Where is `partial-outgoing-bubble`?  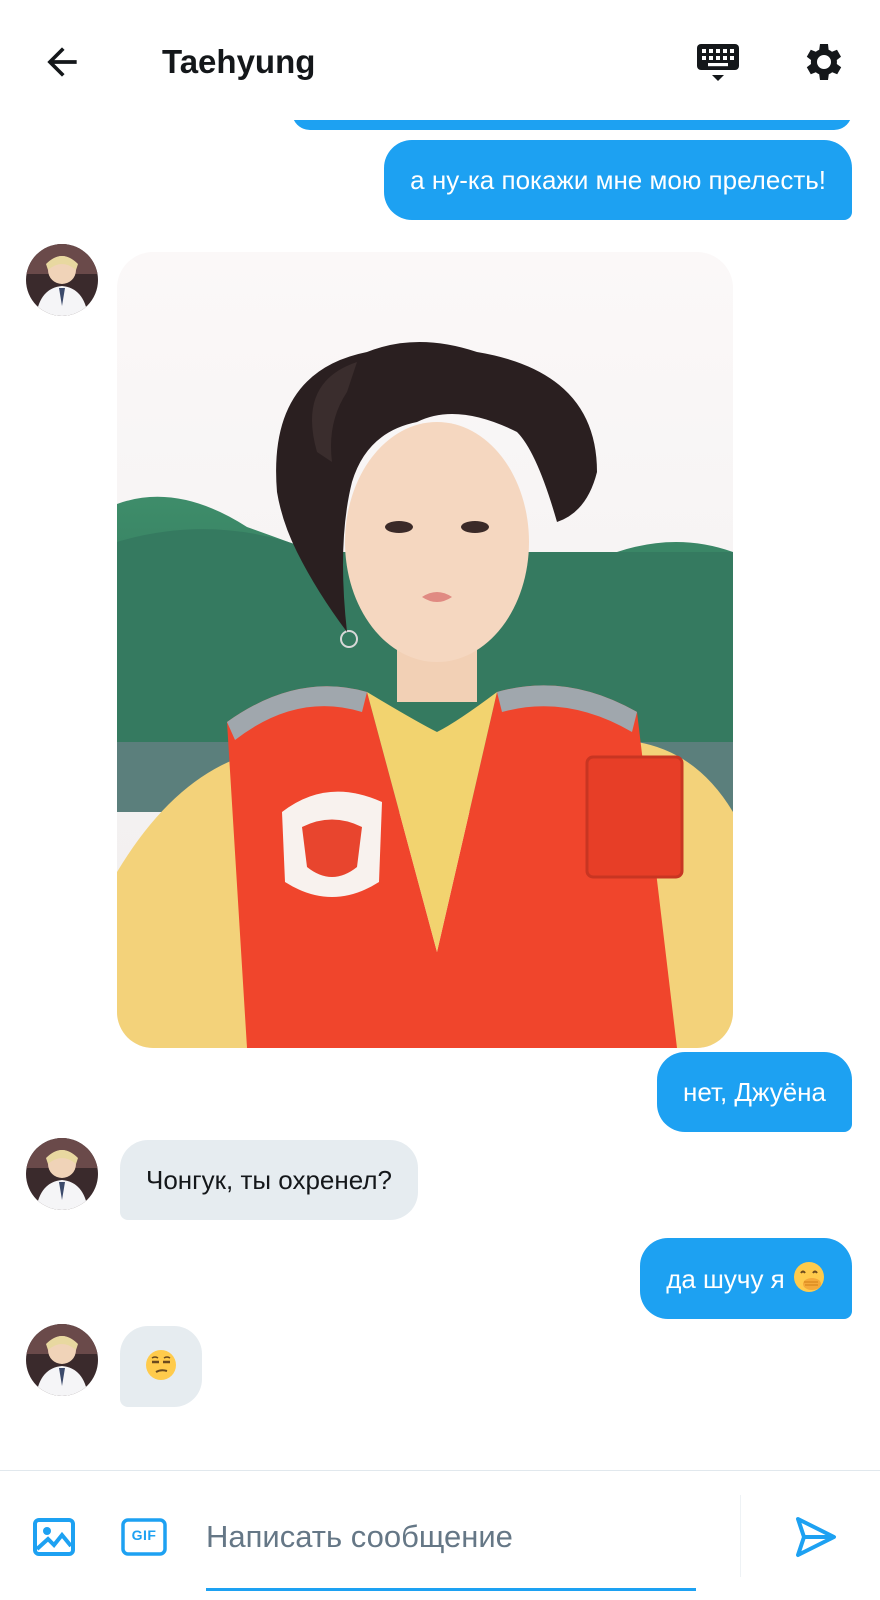 partial-outgoing-bubble is located at coordinates (572, 125).